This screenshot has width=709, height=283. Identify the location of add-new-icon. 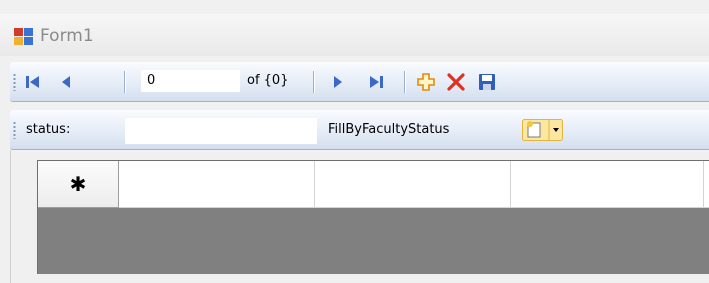
(426, 82).